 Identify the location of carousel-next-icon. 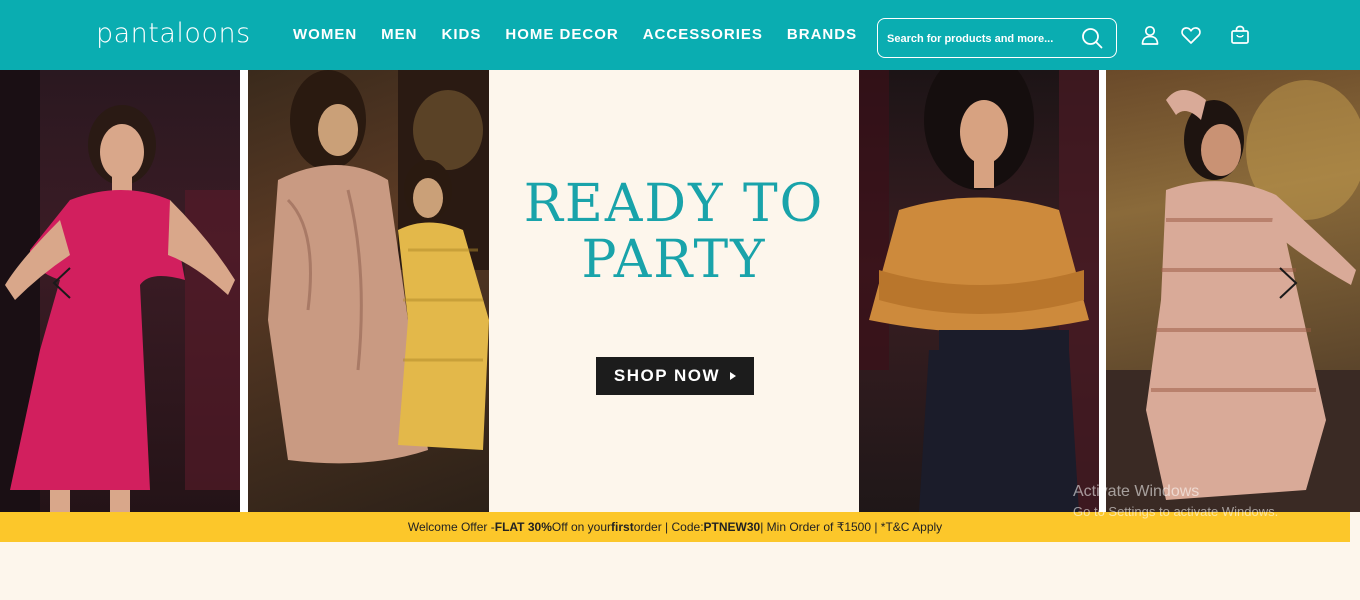
(1288, 283).